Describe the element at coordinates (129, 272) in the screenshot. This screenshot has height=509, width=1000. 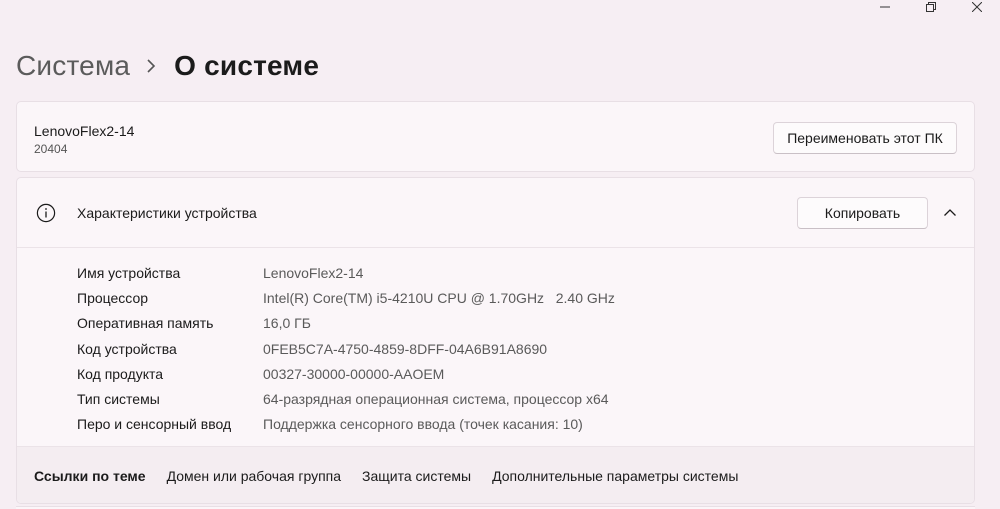
I see `spec-label: Имя устройства` at that location.